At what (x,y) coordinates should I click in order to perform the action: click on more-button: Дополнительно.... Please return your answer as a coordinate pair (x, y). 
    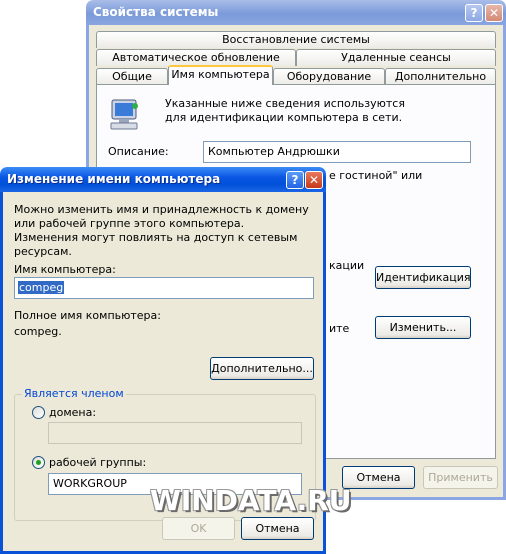
    Looking at the image, I should click on (262, 368).